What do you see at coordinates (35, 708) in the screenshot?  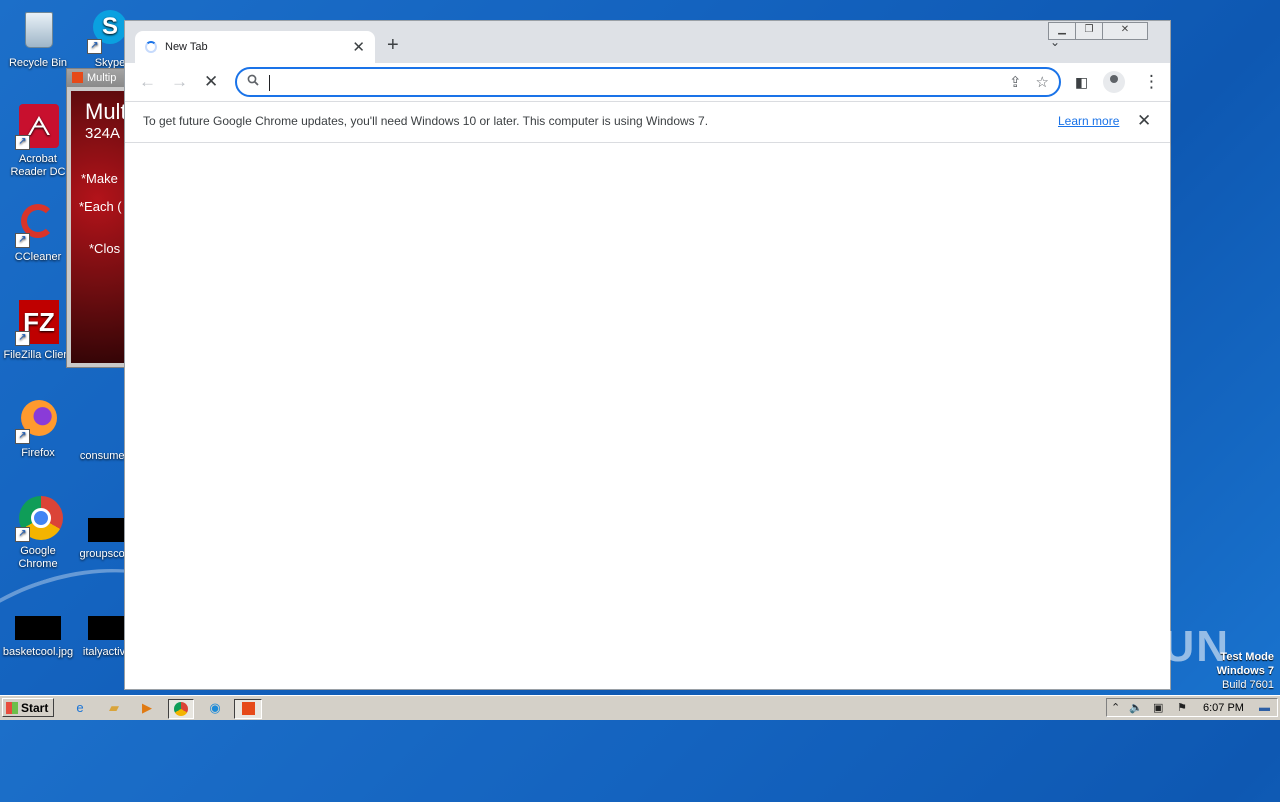 I see `start-label: Start` at bounding box center [35, 708].